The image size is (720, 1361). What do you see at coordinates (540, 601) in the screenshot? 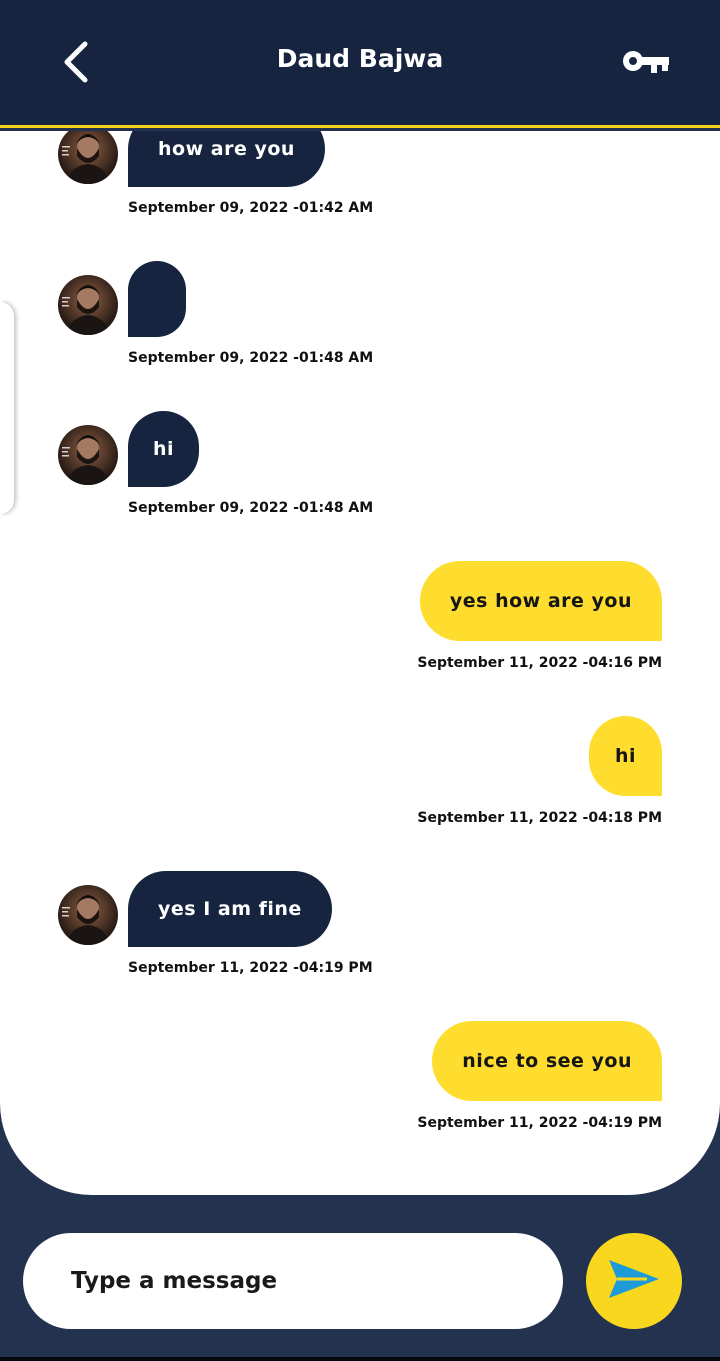
I see `message-bubble-outgoing: yes how are you` at bounding box center [540, 601].